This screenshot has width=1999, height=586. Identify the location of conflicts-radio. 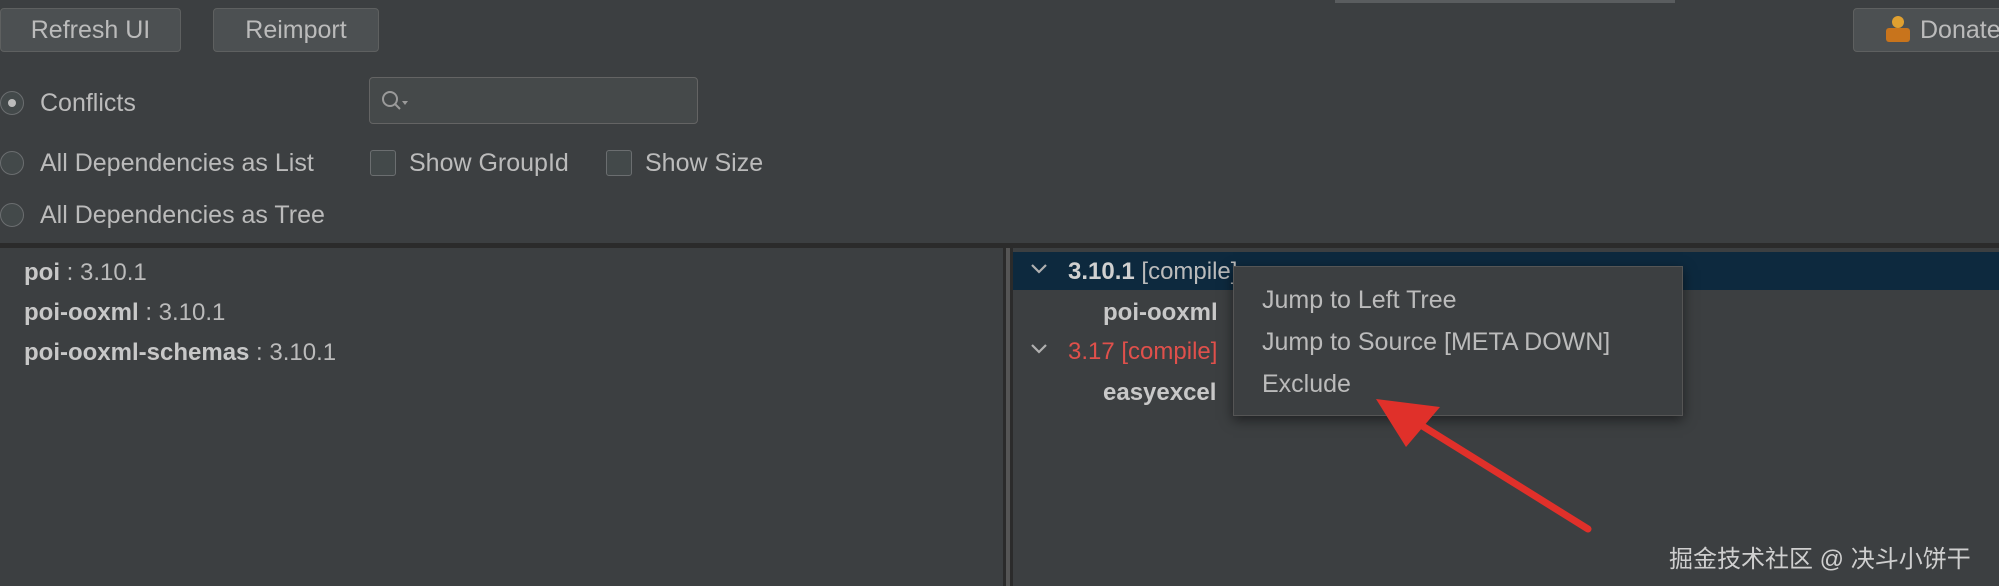
(12, 103).